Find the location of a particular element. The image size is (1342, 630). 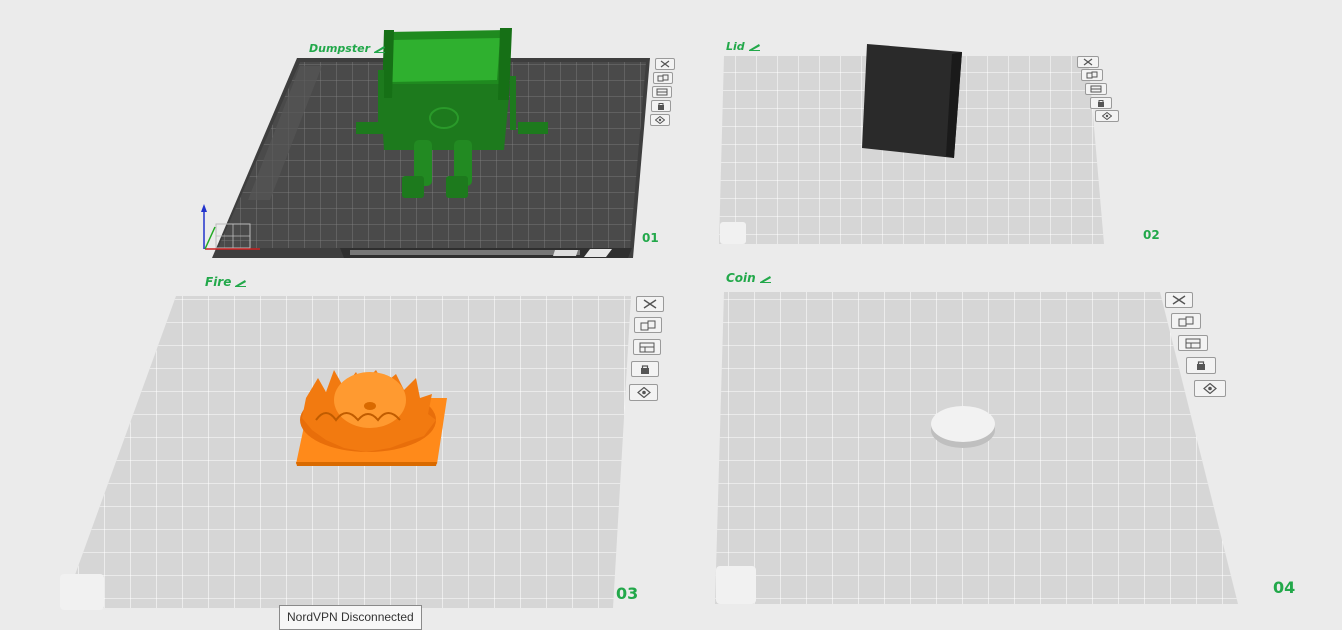

plate-02-settings-button is located at coordinates (1096, 89).